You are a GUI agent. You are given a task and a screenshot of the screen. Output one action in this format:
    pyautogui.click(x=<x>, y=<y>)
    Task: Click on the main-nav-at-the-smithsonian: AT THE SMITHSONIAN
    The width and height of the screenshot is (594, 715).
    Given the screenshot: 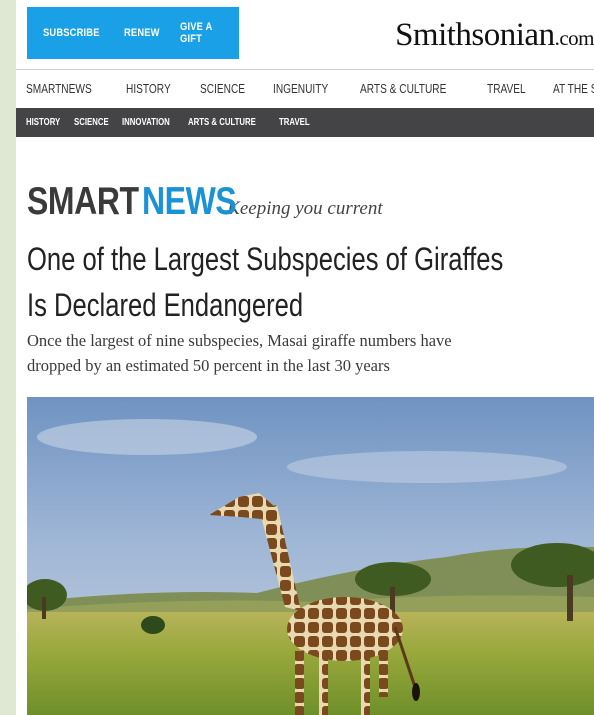 What is the action you would take?
    pyautogui.click(x=573, y=88)
    